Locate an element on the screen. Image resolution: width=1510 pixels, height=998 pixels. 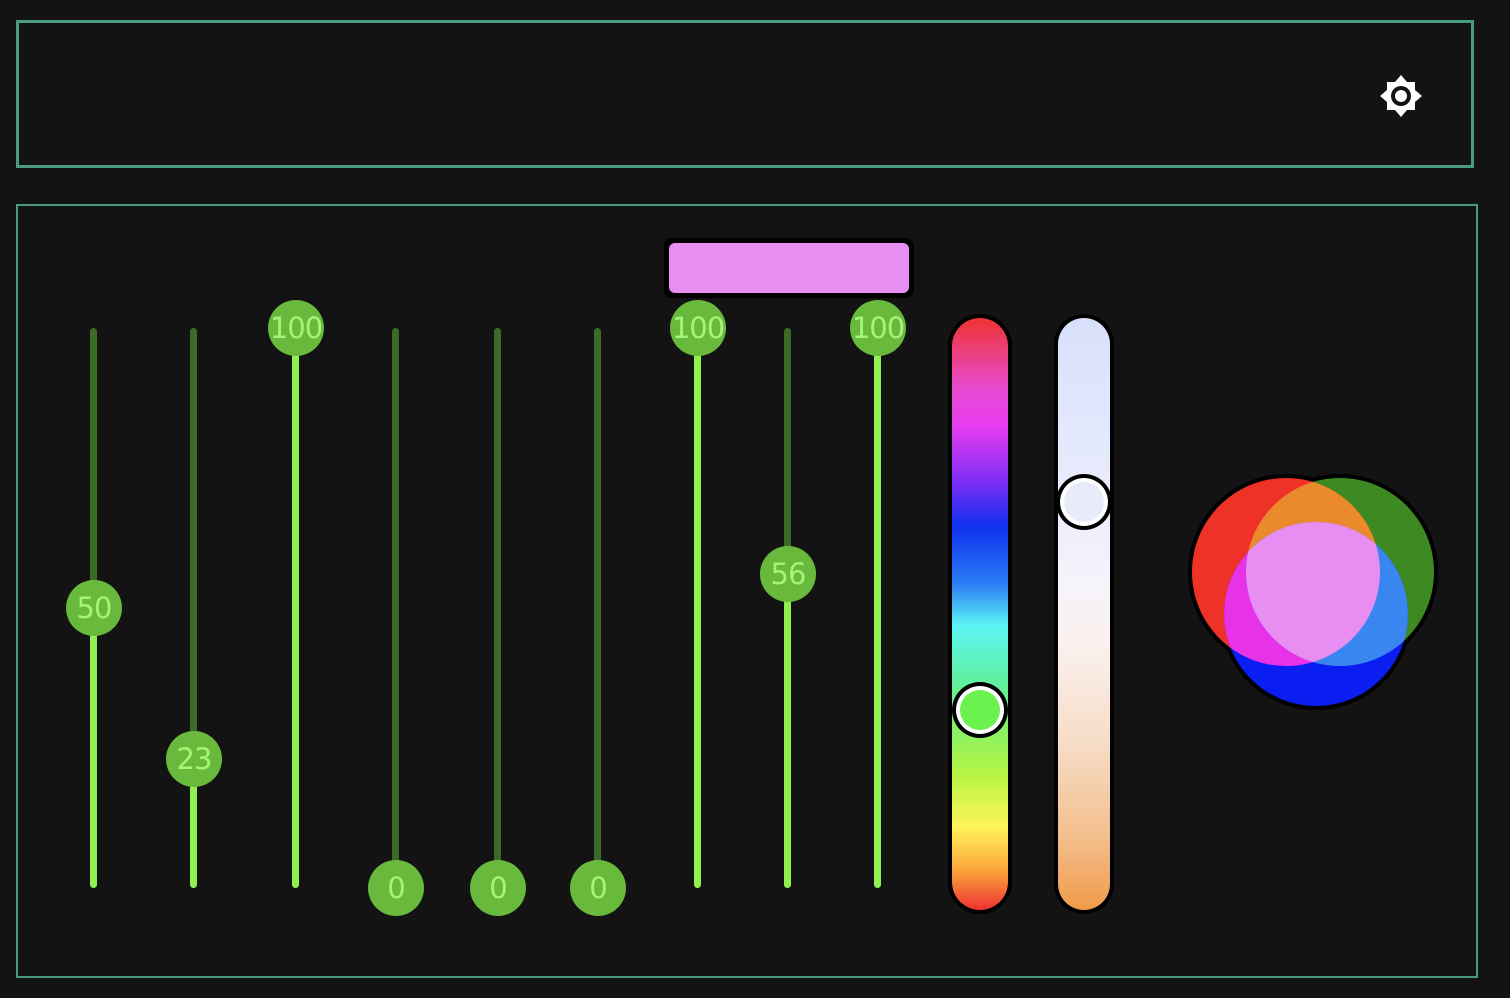
temperature-knob-color is located at coordinates (1084, 502).